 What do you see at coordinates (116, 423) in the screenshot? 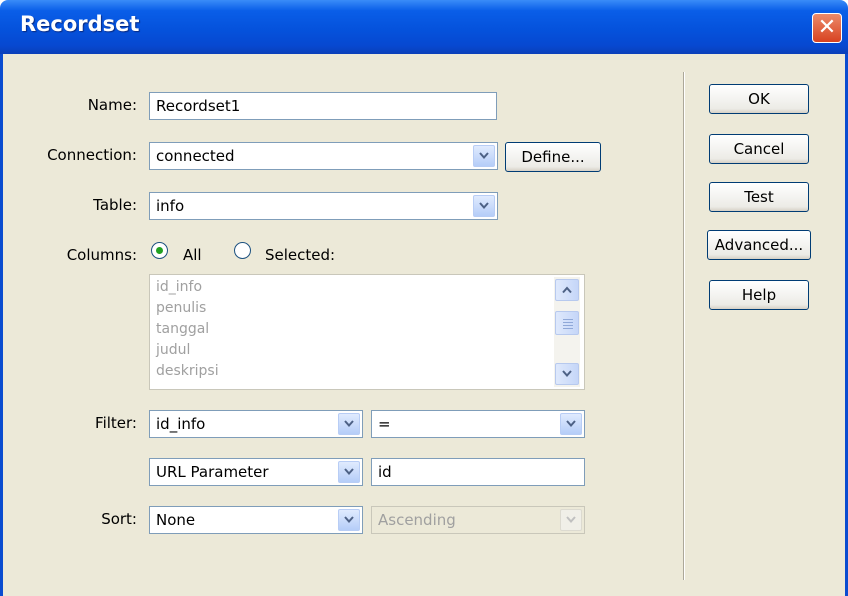
I see `filter-label: Filter:` at bounding box center [116, 423].